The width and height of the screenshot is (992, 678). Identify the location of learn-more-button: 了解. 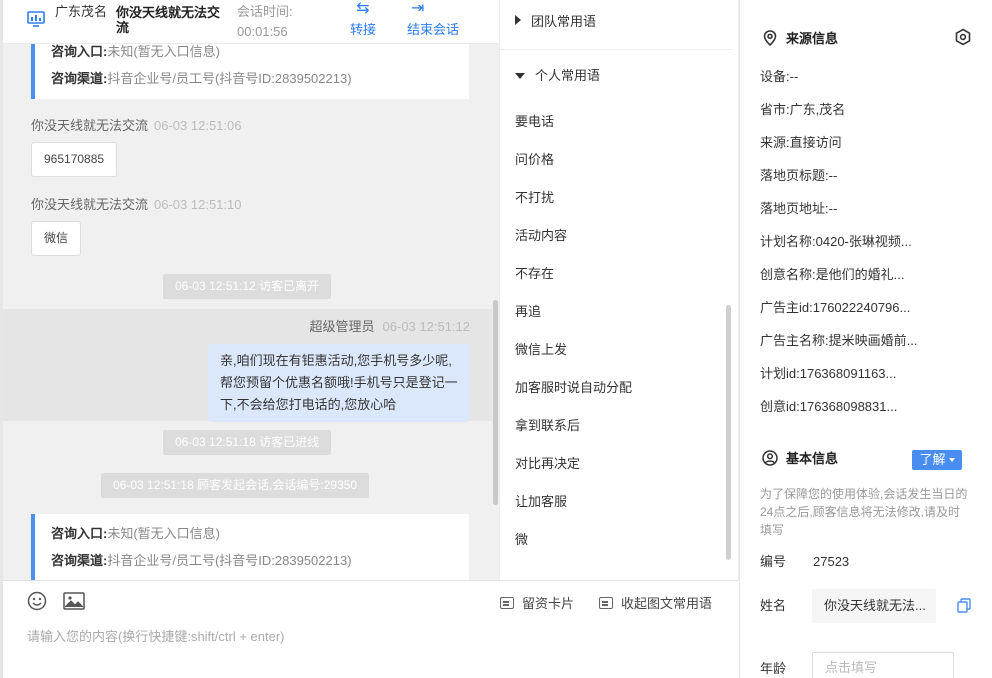
(937, 460).